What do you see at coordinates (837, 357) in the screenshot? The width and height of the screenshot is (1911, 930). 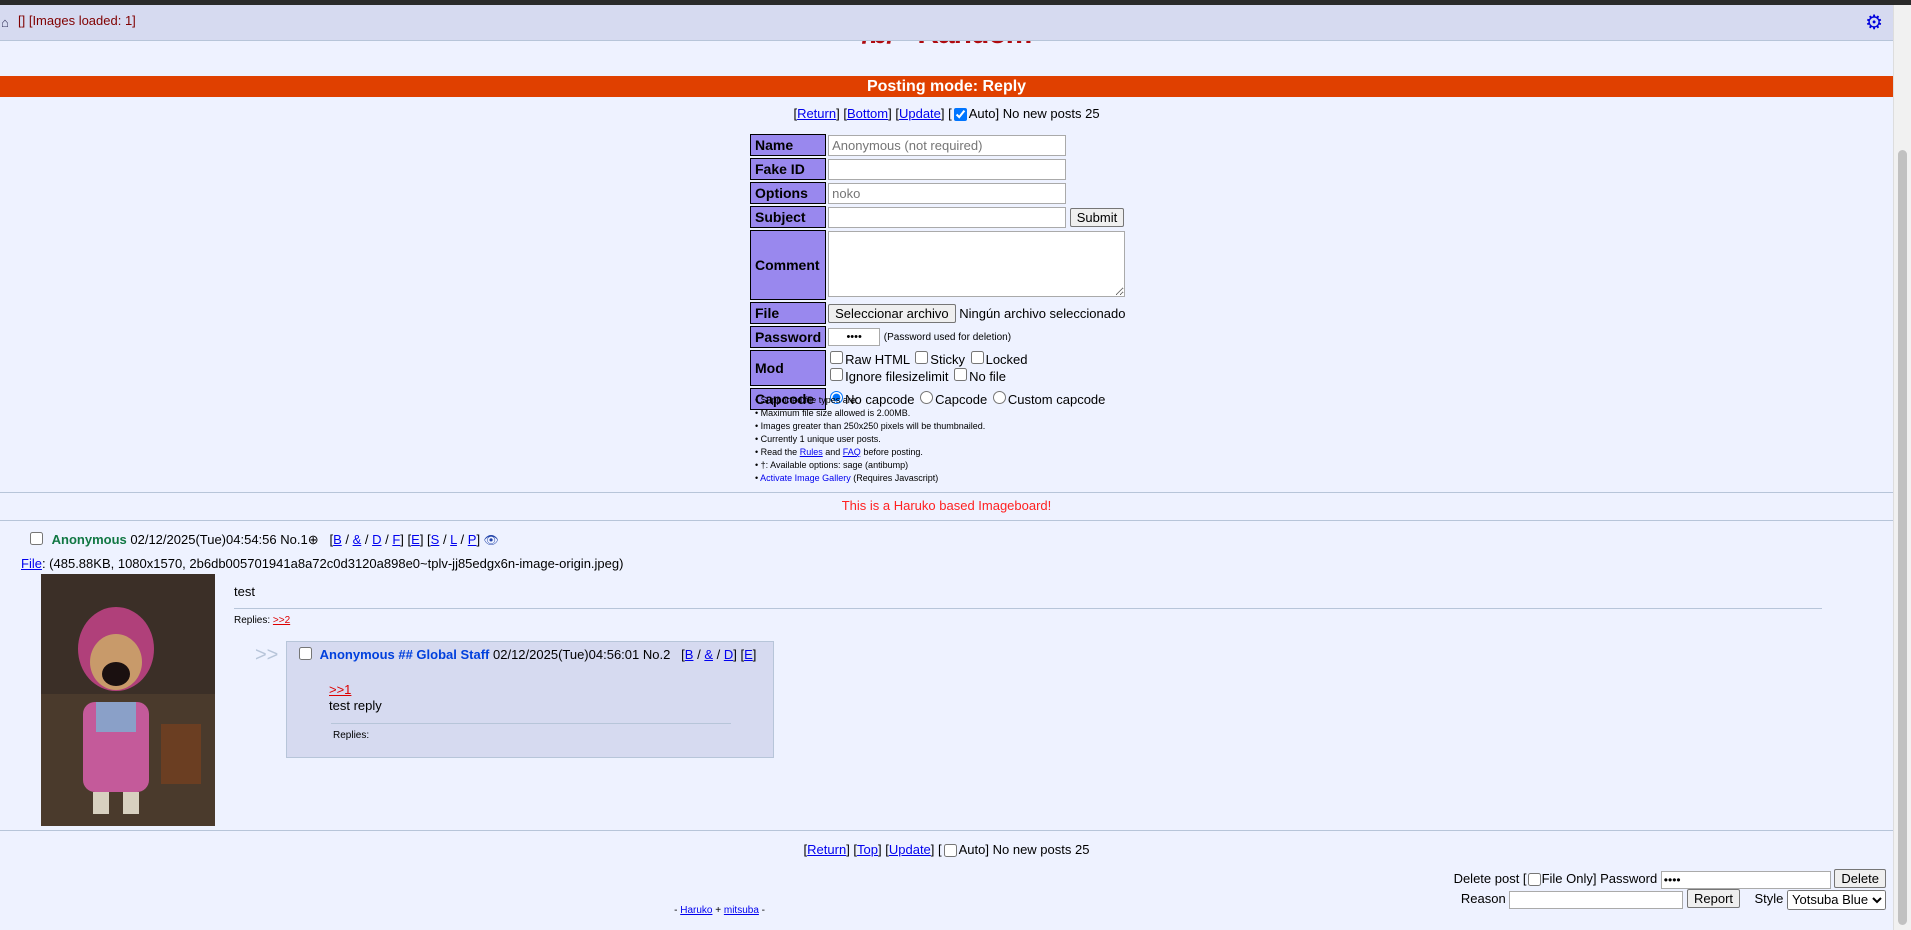 I see `raw-html-checkbox` at bounding box center [837, 357].